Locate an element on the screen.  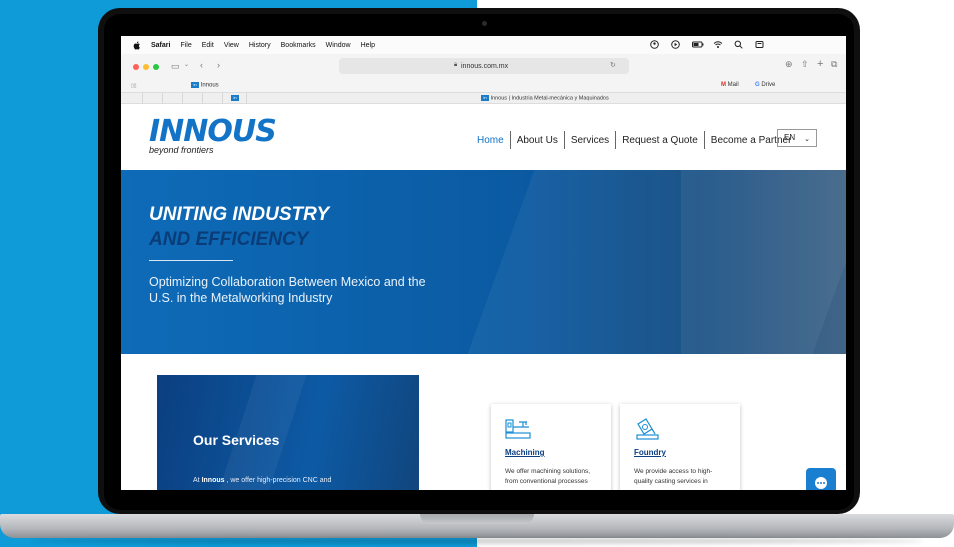
nav-services: Services is located at coordinates (590, 140).